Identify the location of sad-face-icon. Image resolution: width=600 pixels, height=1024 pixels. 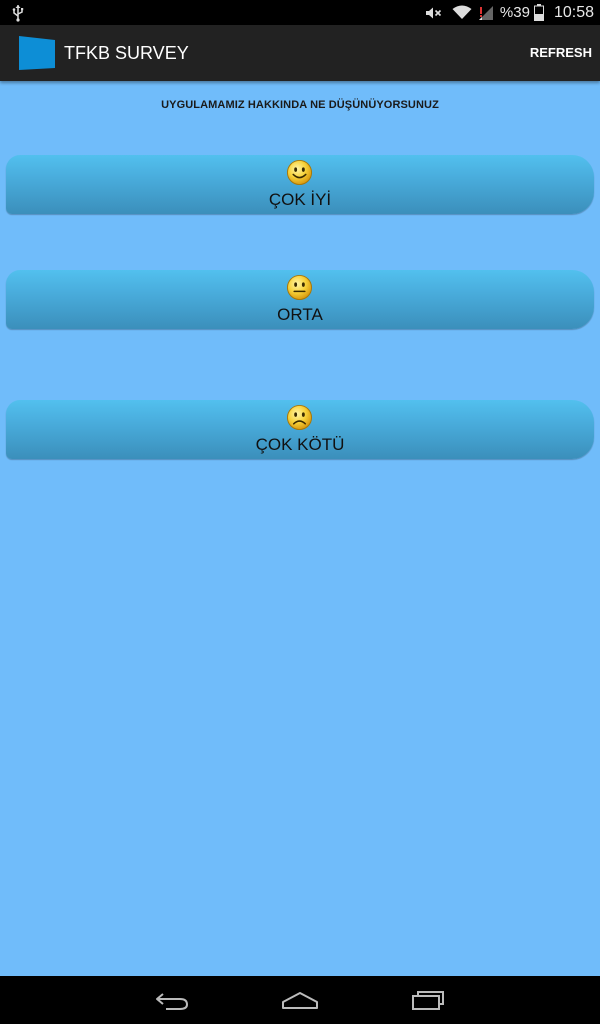
(299, 417).